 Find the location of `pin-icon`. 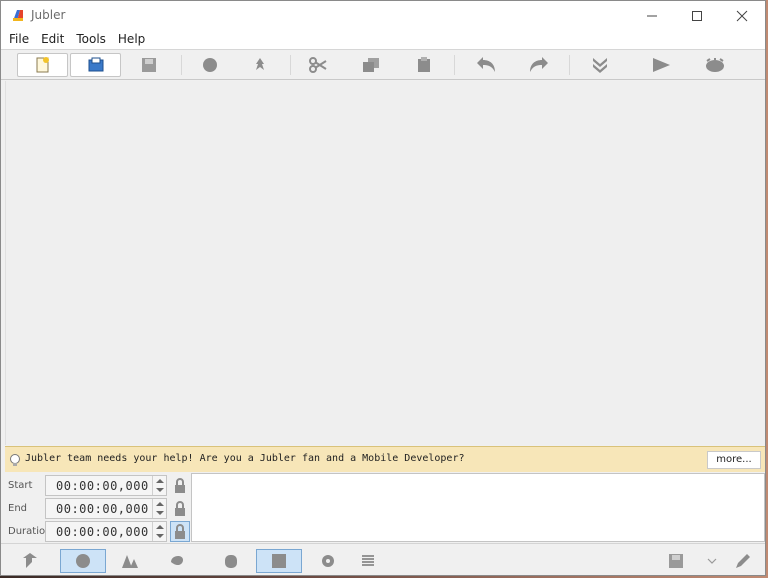

pin-icon is located at coordinates (259, 64).